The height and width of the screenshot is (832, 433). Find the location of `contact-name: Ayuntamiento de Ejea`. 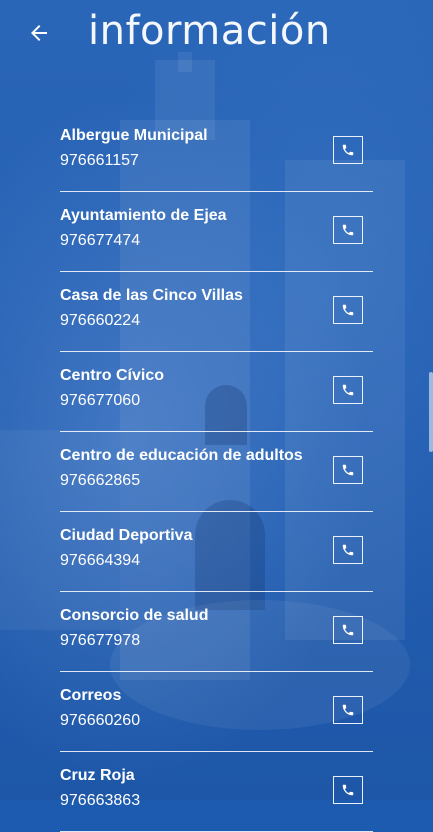

contact-name: Ayuntamiento de Ejea is located at coordinates (143, 215).